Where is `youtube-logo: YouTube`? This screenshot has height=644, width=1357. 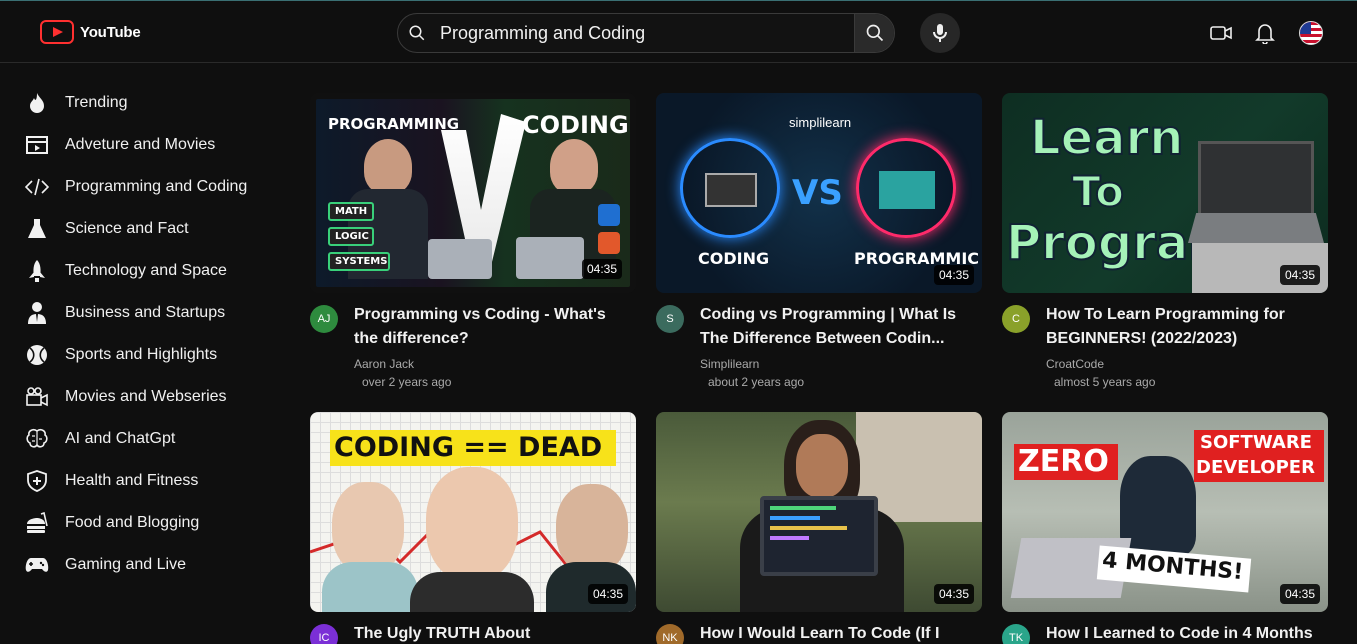
youtube-logo: YouTube is located at coordinates (90, 32).